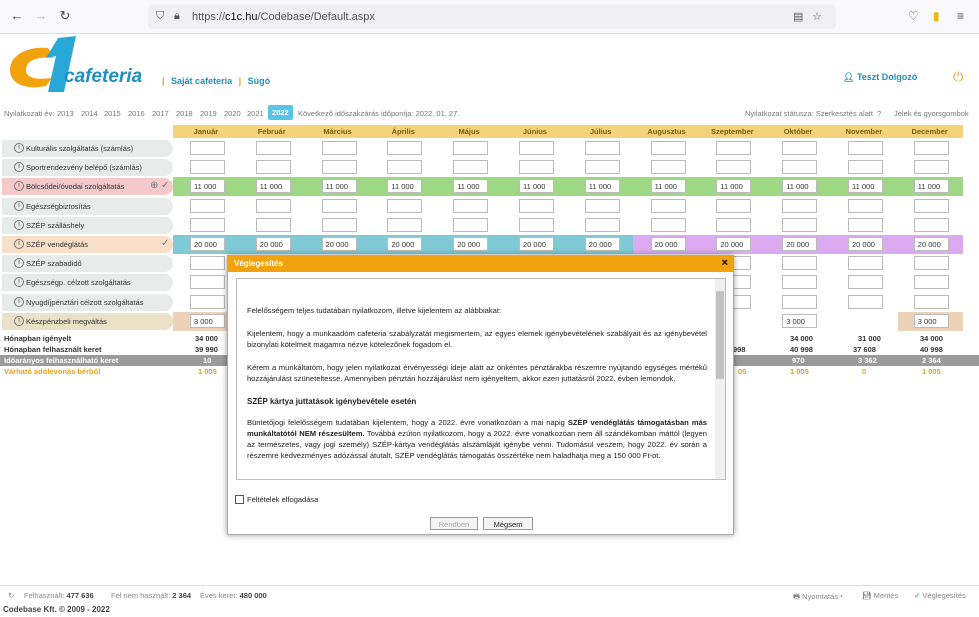 This screenshot has height=617, width=979. Describe the element at coordinates (201, 81) in the screenshot. I see `own-cafeteria-link: Saját cafeteria` at that location.